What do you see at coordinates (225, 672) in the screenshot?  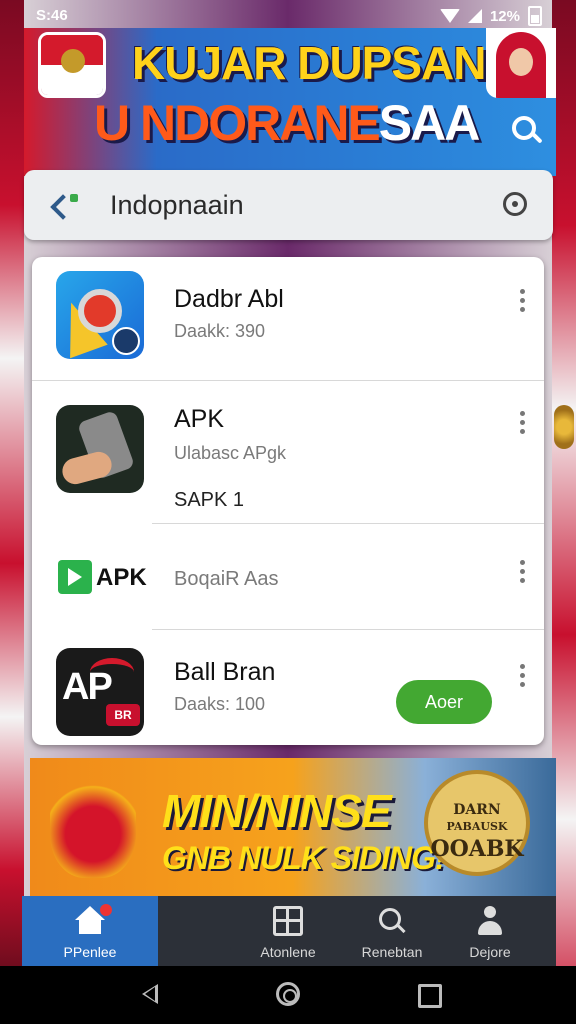 I see `app-name: Ball Bran` at bounding box center [225, 672].